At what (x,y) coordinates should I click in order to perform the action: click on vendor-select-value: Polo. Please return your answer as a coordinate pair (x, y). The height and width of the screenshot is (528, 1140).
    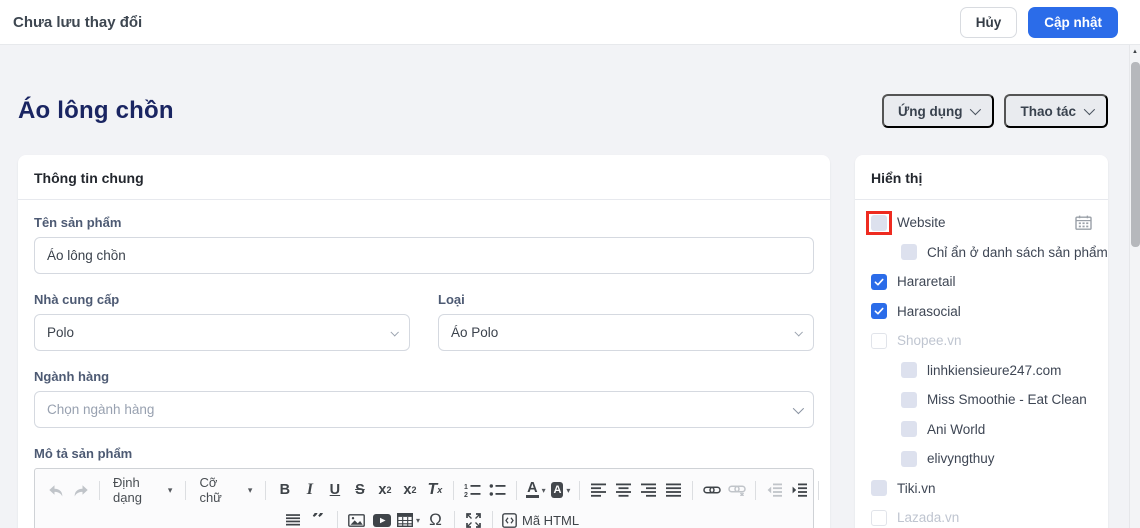
    Looking at the image, I should click on (61, 332).